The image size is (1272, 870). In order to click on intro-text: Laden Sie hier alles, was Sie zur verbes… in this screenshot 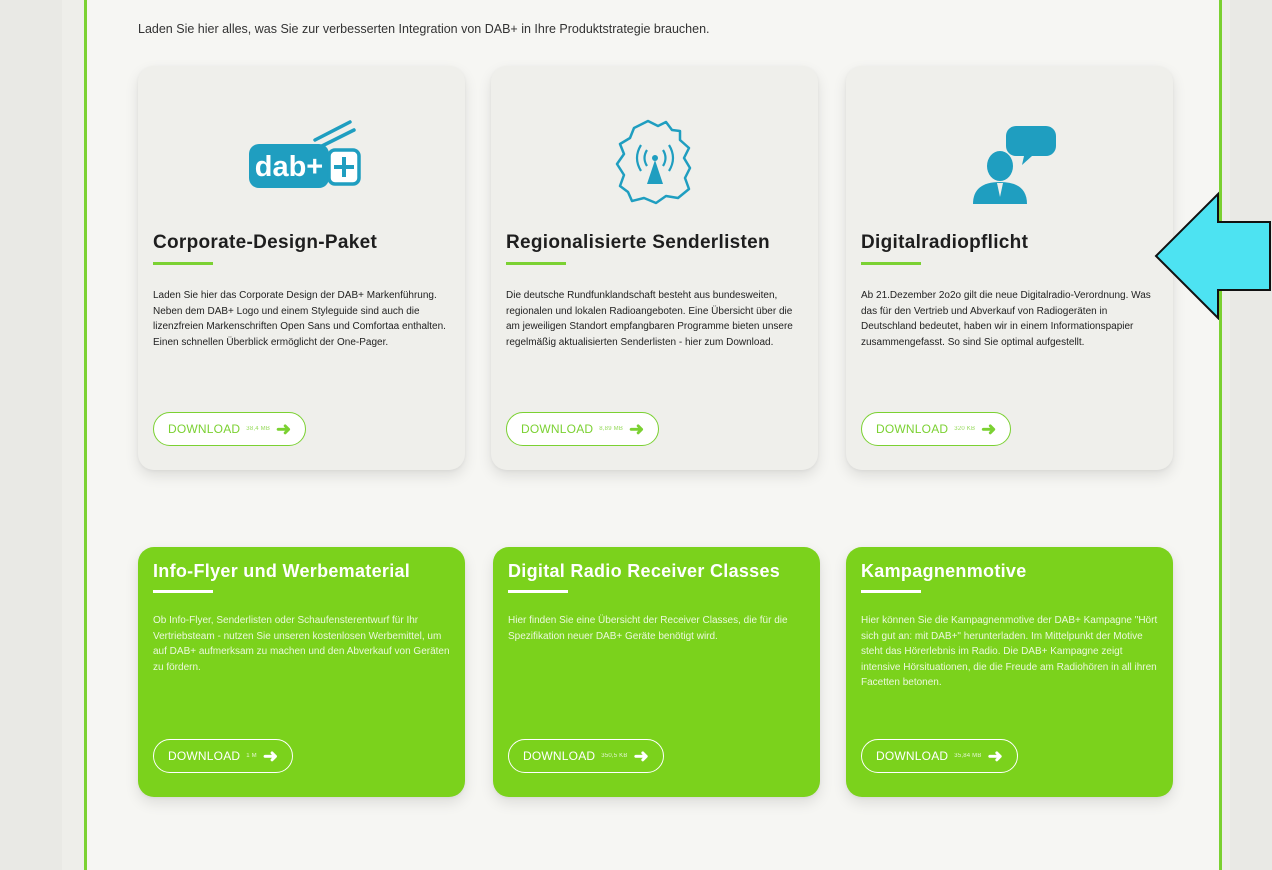, I will do `click(424, 29)`.